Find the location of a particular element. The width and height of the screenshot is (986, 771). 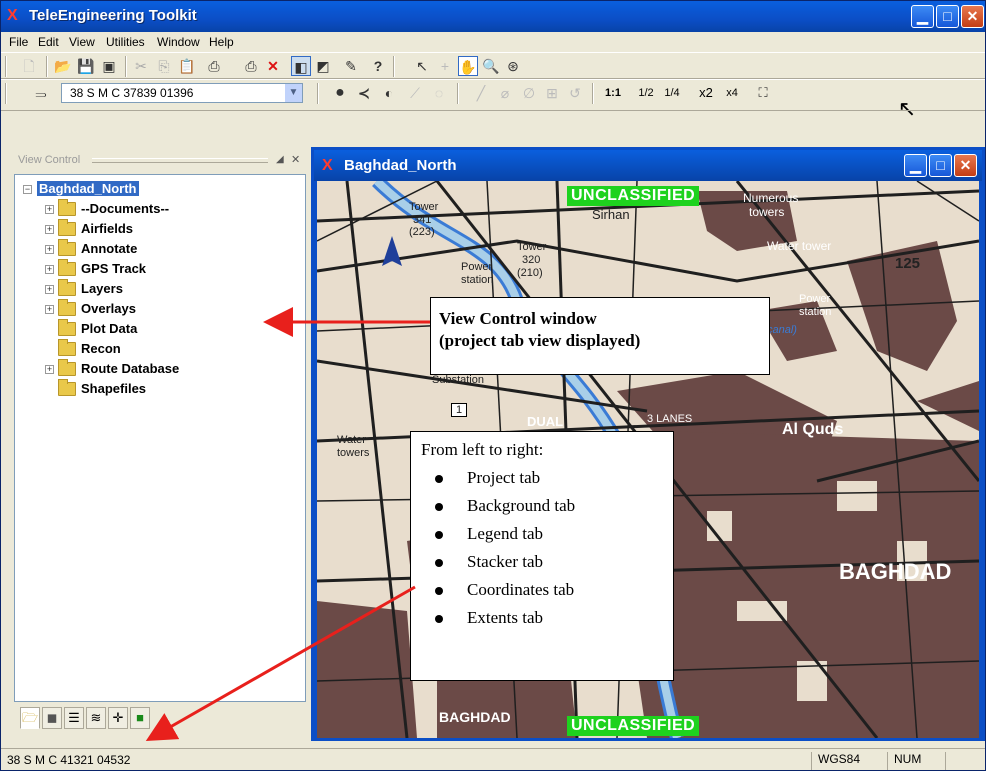

zoom-half-button: 1/2 is located at coordinates (646, 93).